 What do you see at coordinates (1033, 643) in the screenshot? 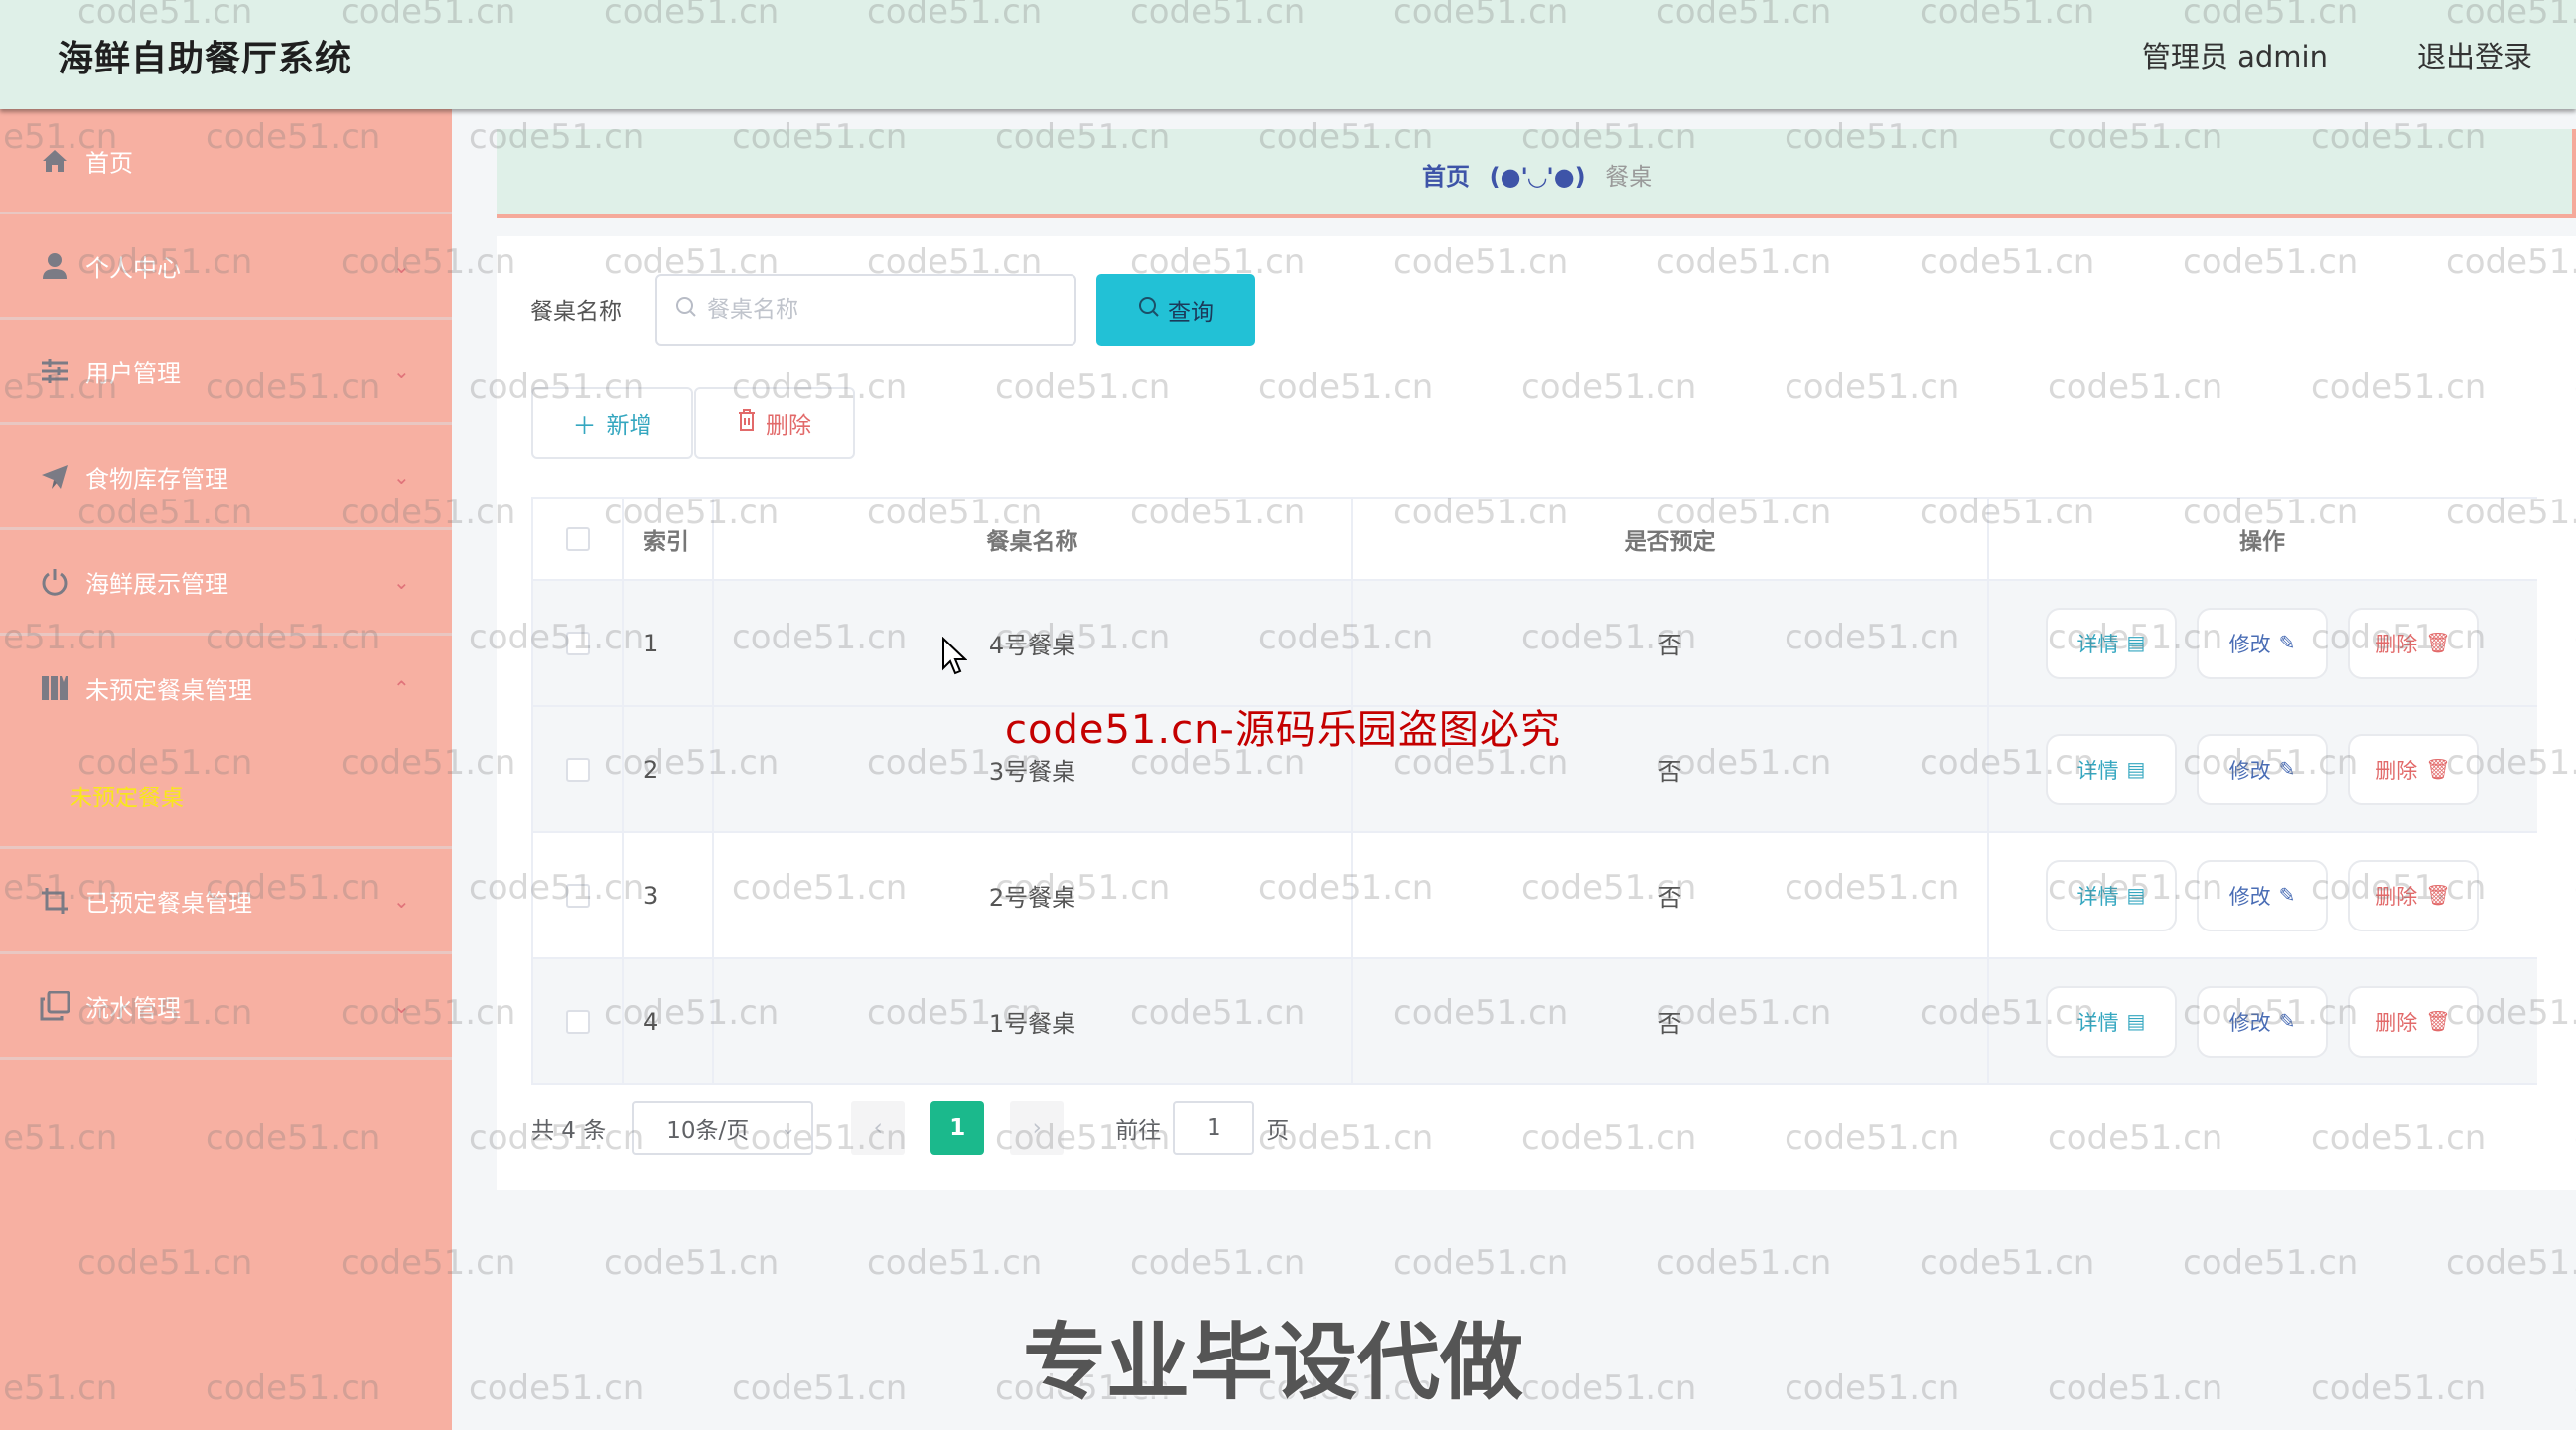
I see `row-table-name: 4号餐桌` at bounding box center [1033, 643].